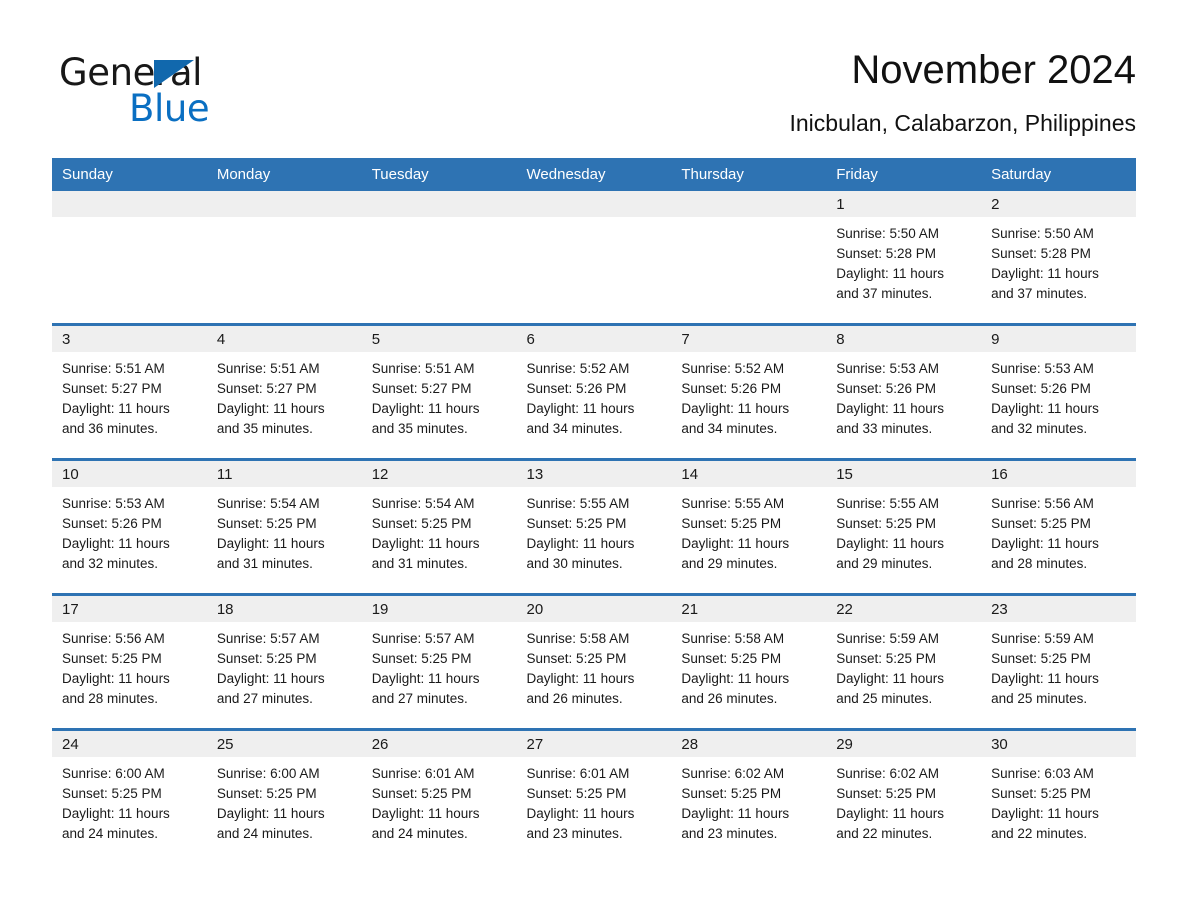 Image resolution: width=1188 pixels, height=918 pixels. What do you see at coordinates (594, 609) in the screenshot?
I see `day-number: 20` at bounding box center [594, 609].